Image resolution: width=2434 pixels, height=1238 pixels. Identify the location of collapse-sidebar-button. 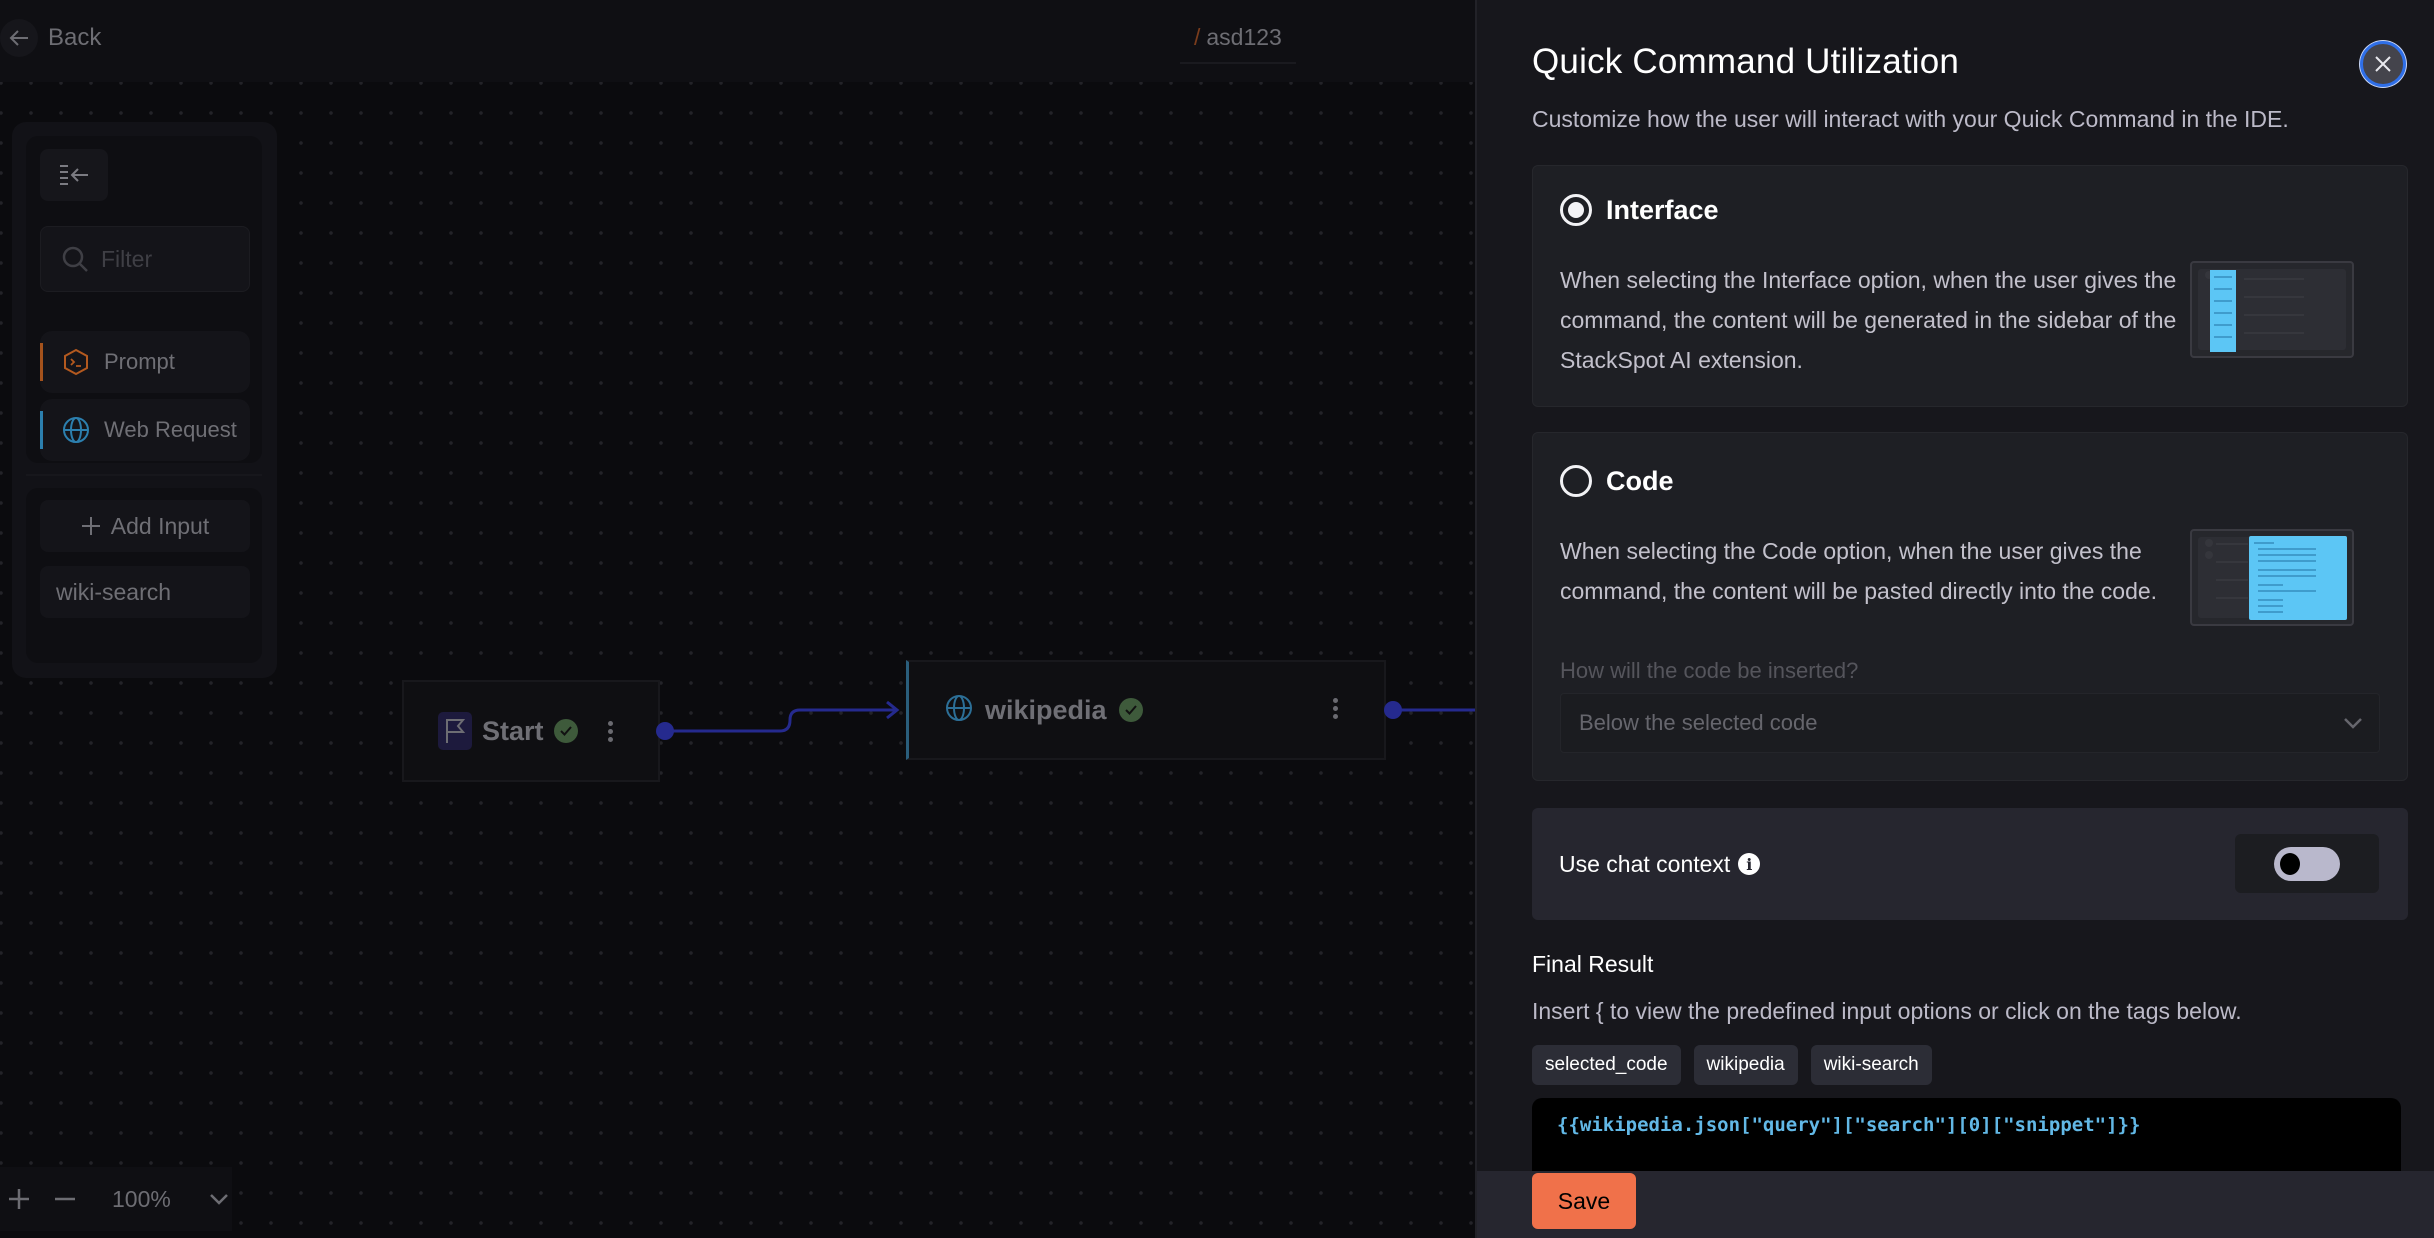
(74, 175).